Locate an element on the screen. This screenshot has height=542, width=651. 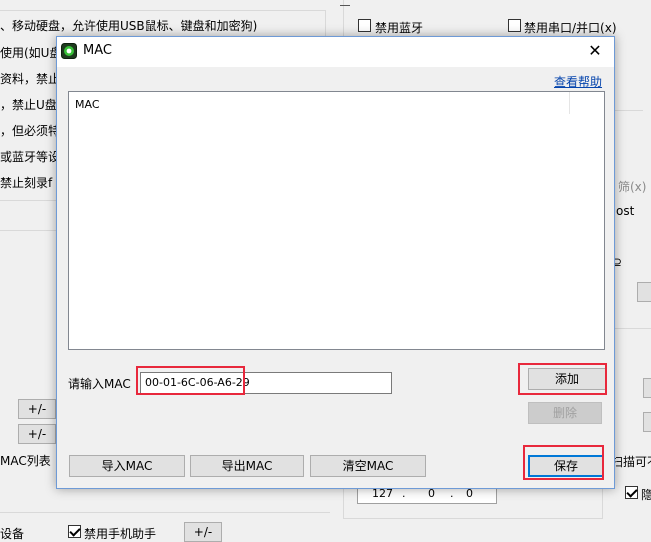
phone-assistant-checkbox is located at coordinates (74, 531).